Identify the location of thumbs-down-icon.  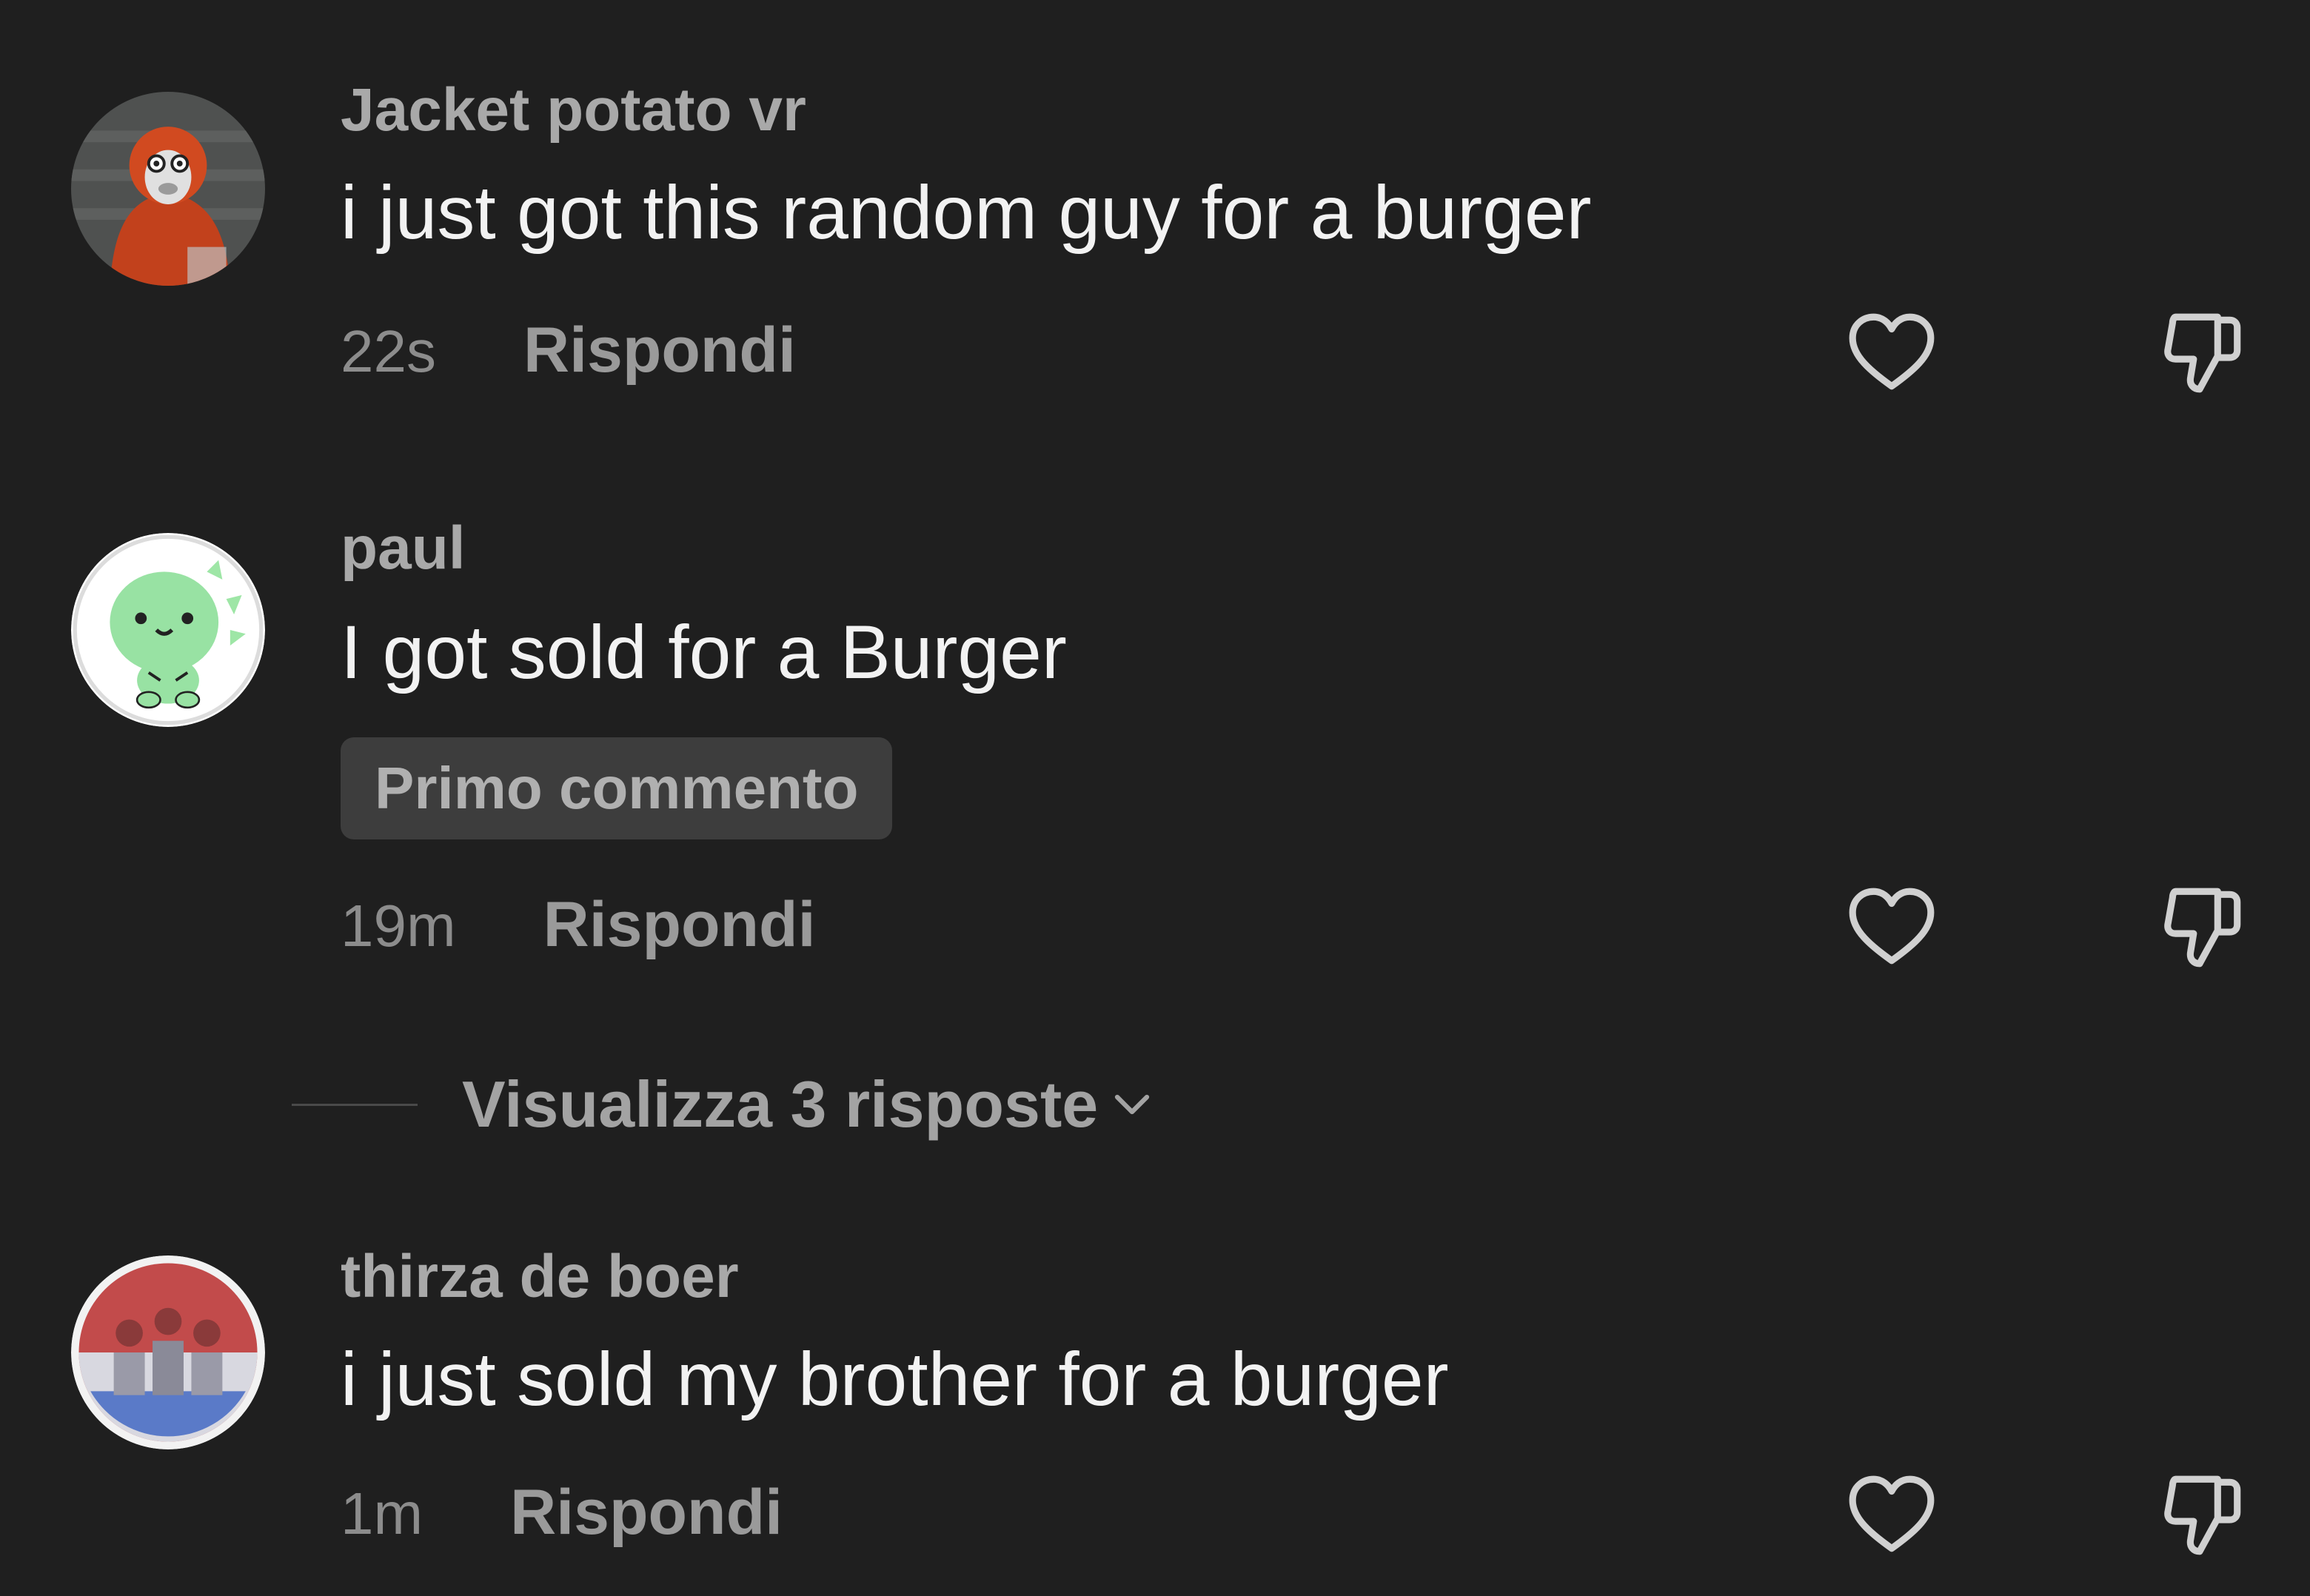
(2202, 1515).